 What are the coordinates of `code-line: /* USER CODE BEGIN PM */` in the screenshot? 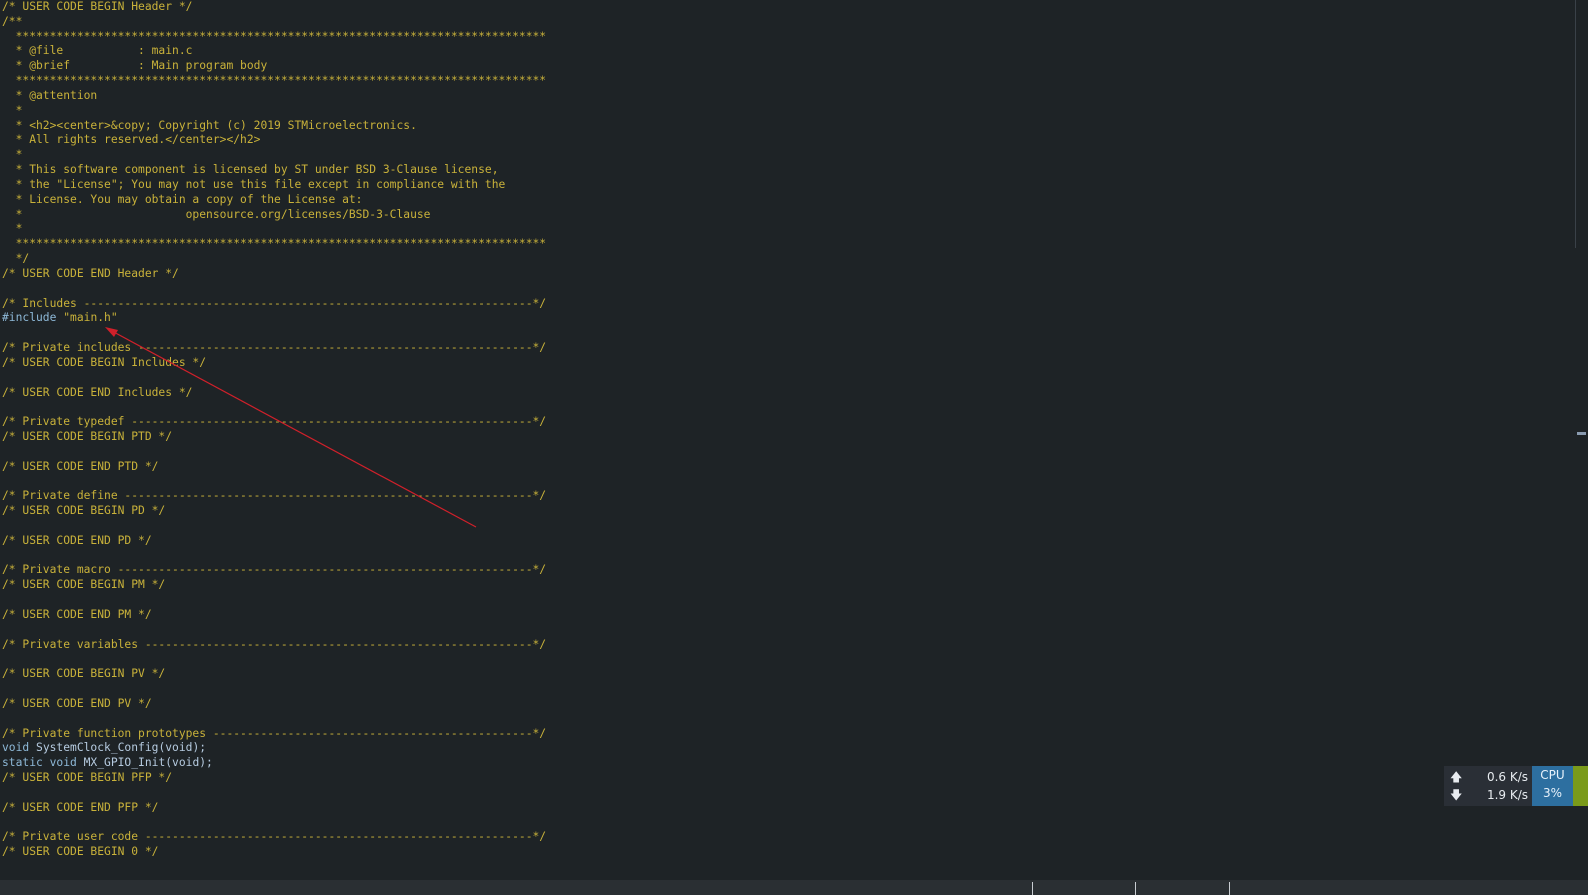 It's located at (84, 585).